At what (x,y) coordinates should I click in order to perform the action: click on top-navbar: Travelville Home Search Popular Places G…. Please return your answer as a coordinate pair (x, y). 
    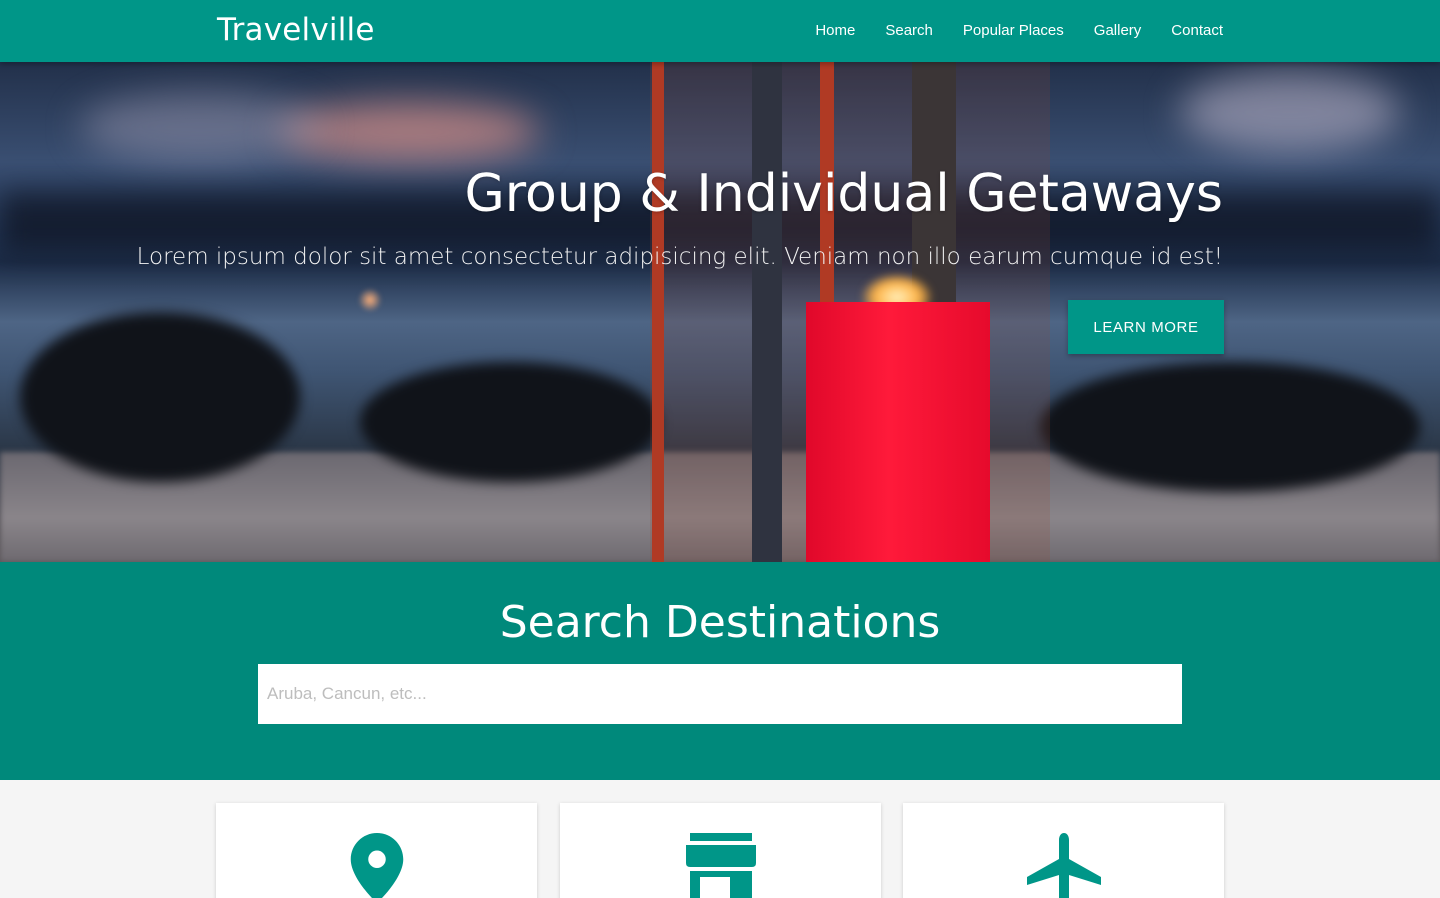
    Looking at the image, I should click on (720, 31).